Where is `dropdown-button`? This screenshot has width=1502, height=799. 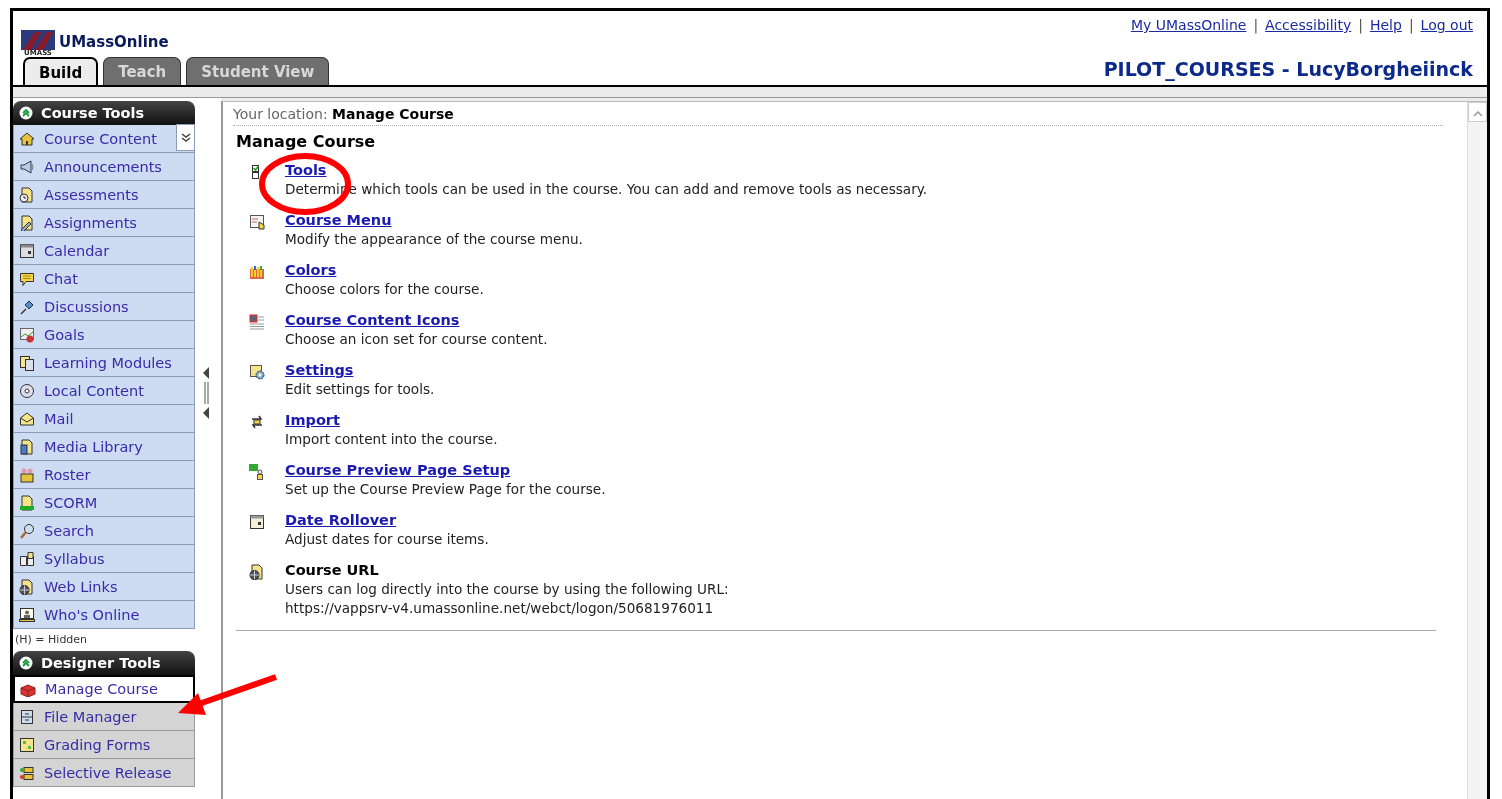
dropdown-button is located at coordinates (185, 137).